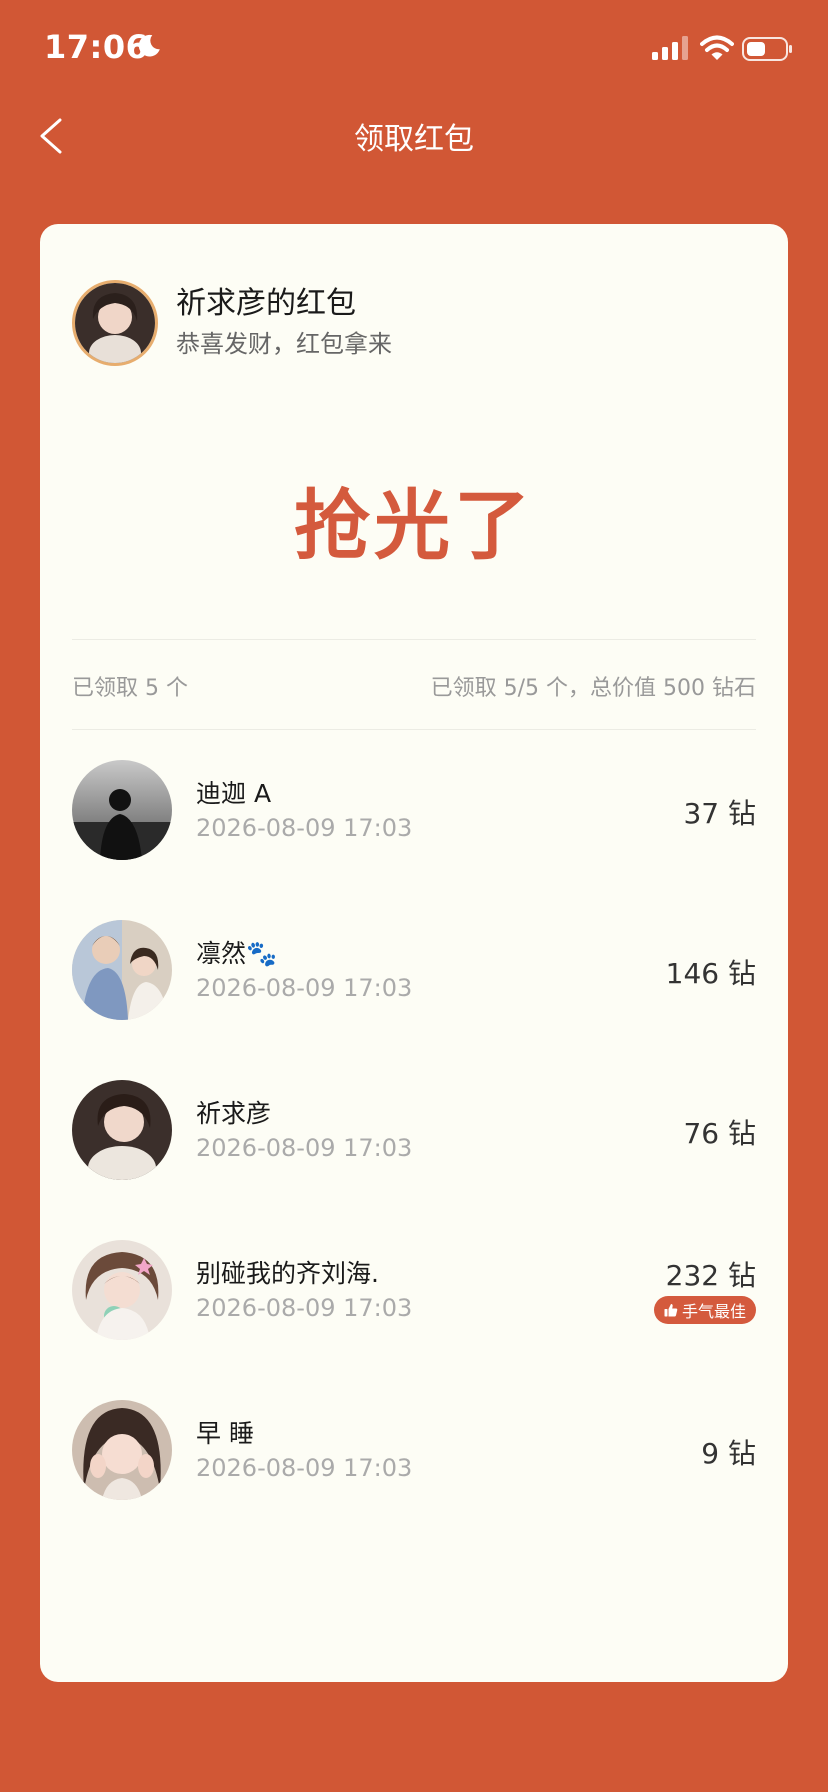 The width and height of the screenshot is (828, 1792). I want to click on best-luck-badge: 手气最佳, so click(704, 1310).